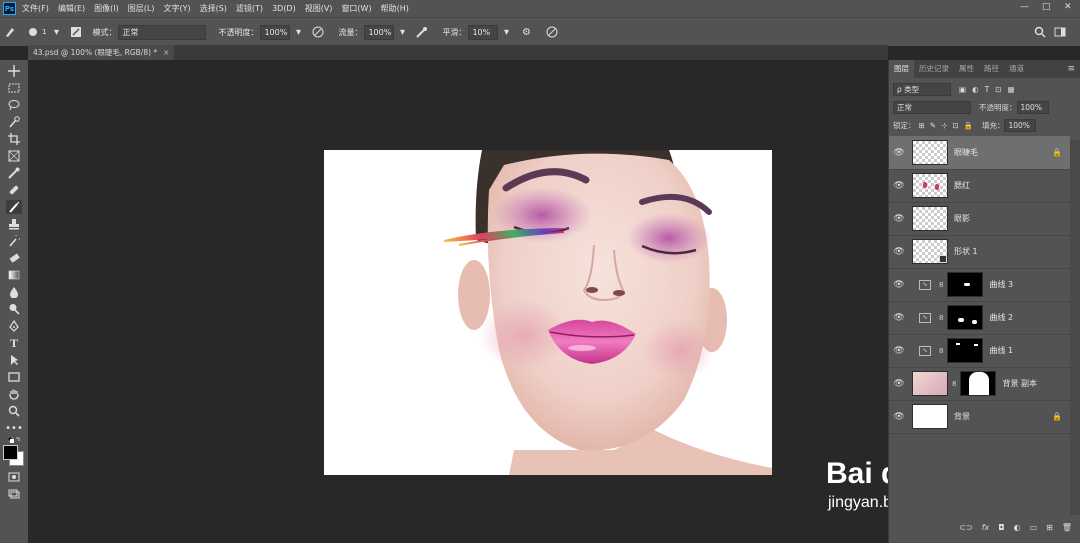  Describe the element at coordinates (966, 69) in the screenshot. I see `tab-properties: 属性` at that location.